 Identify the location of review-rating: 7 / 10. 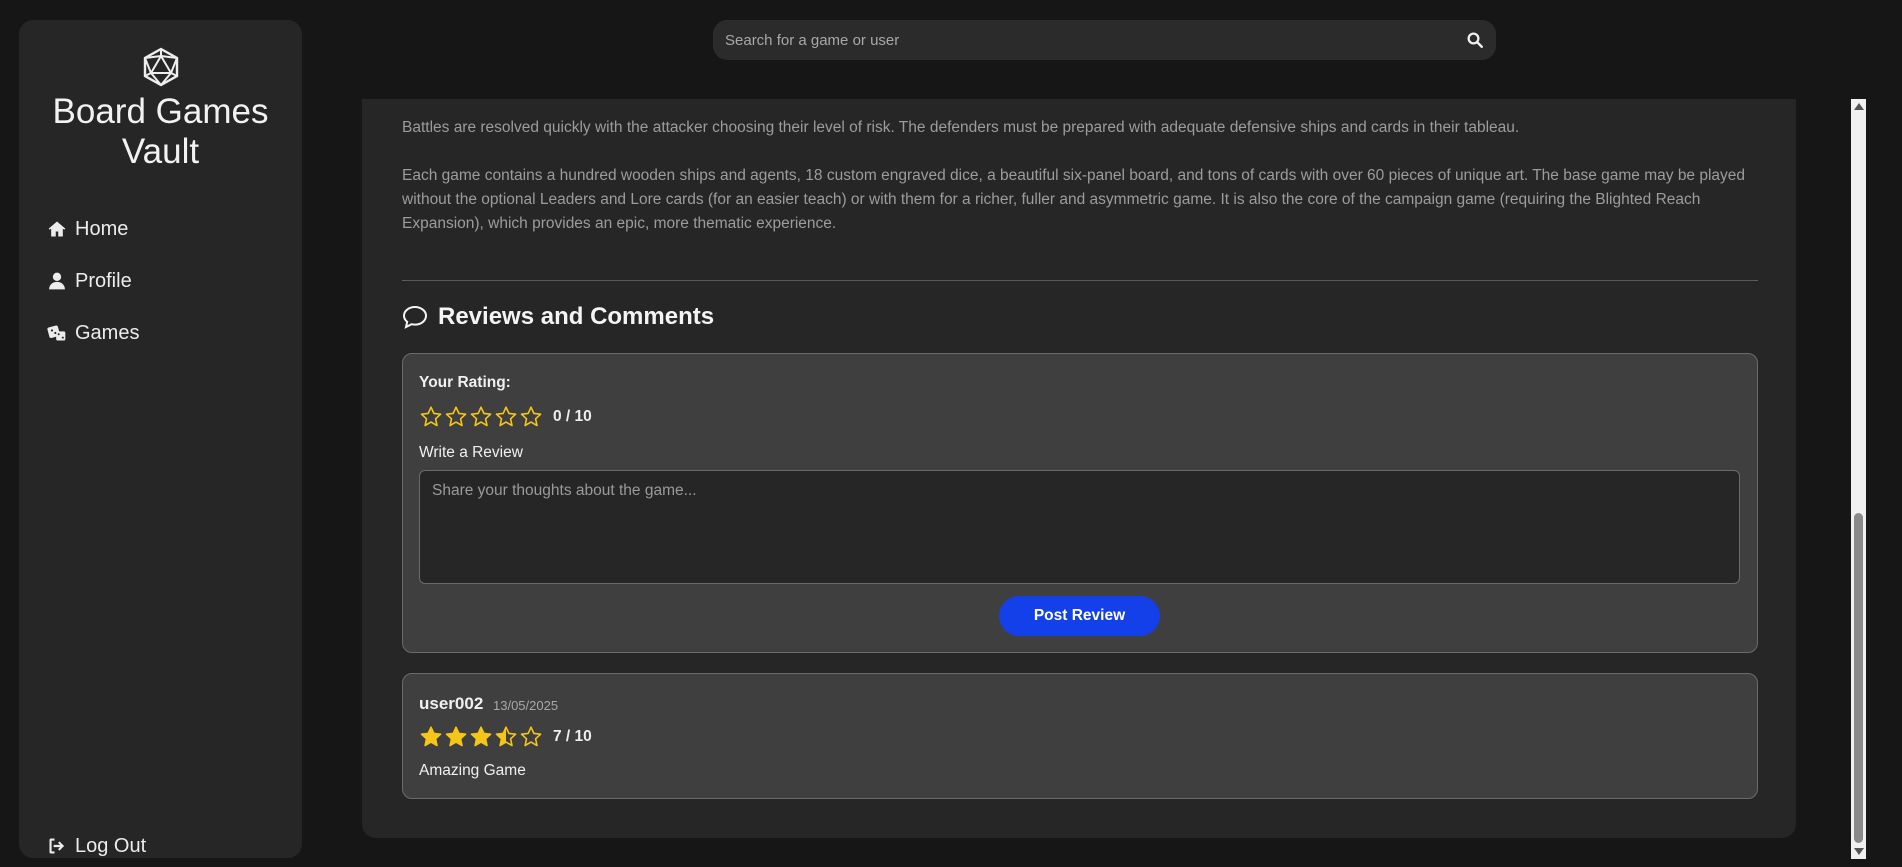
(505, 737).